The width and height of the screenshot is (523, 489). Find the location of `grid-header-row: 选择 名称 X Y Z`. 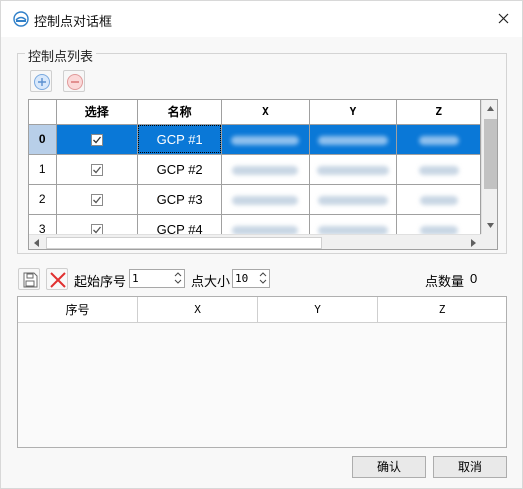

grid-header-row: 选择 名称 X Y Z is located at coordinates (255, 112).